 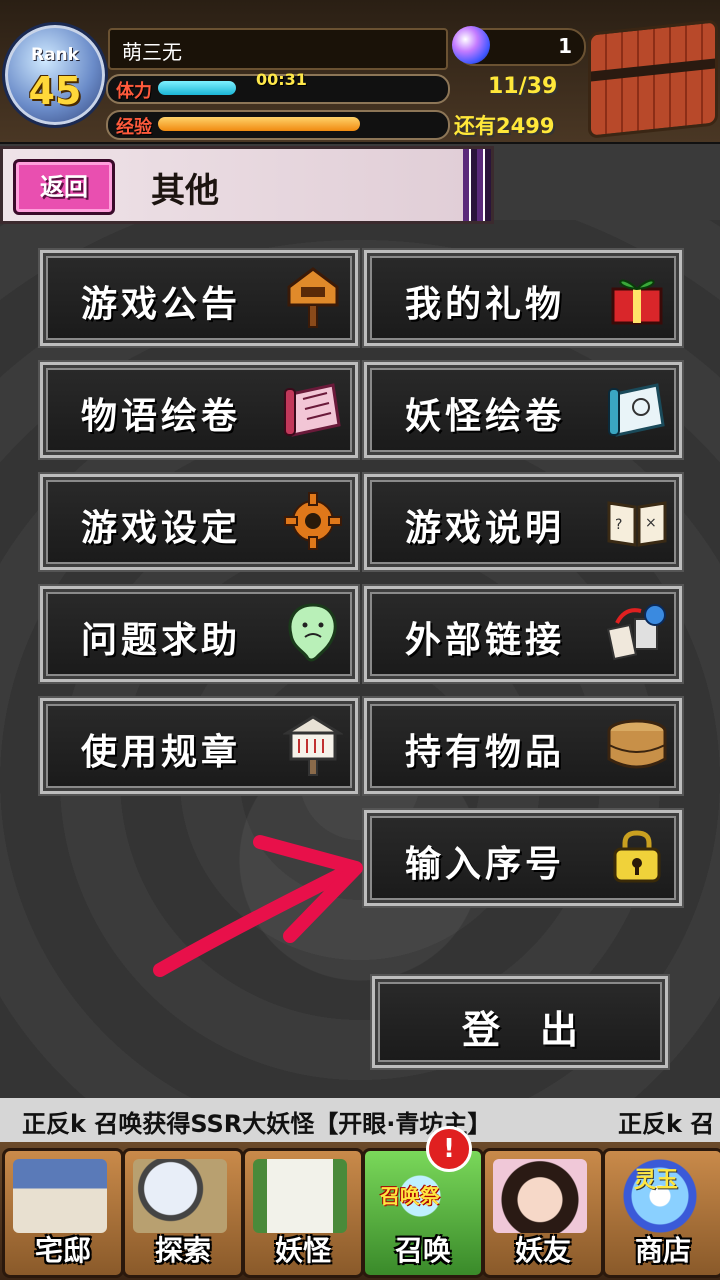 What do you see at coordinates (257, 1124) in the screenshot?
I see `ticker-message: 正反k 召唤获得SSR大妖怪【开眼·青坊主】` at bounding box center [257, 1124].